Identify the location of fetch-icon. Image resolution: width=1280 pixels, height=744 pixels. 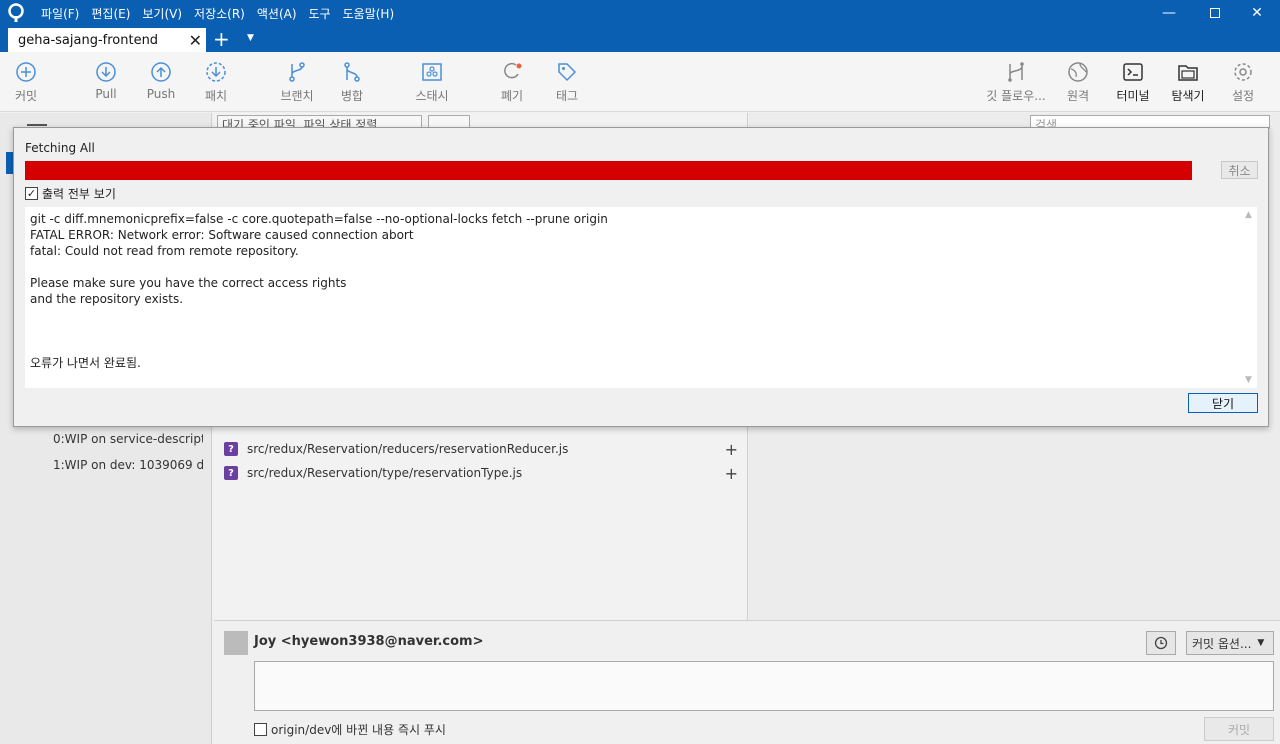
(216, 72).